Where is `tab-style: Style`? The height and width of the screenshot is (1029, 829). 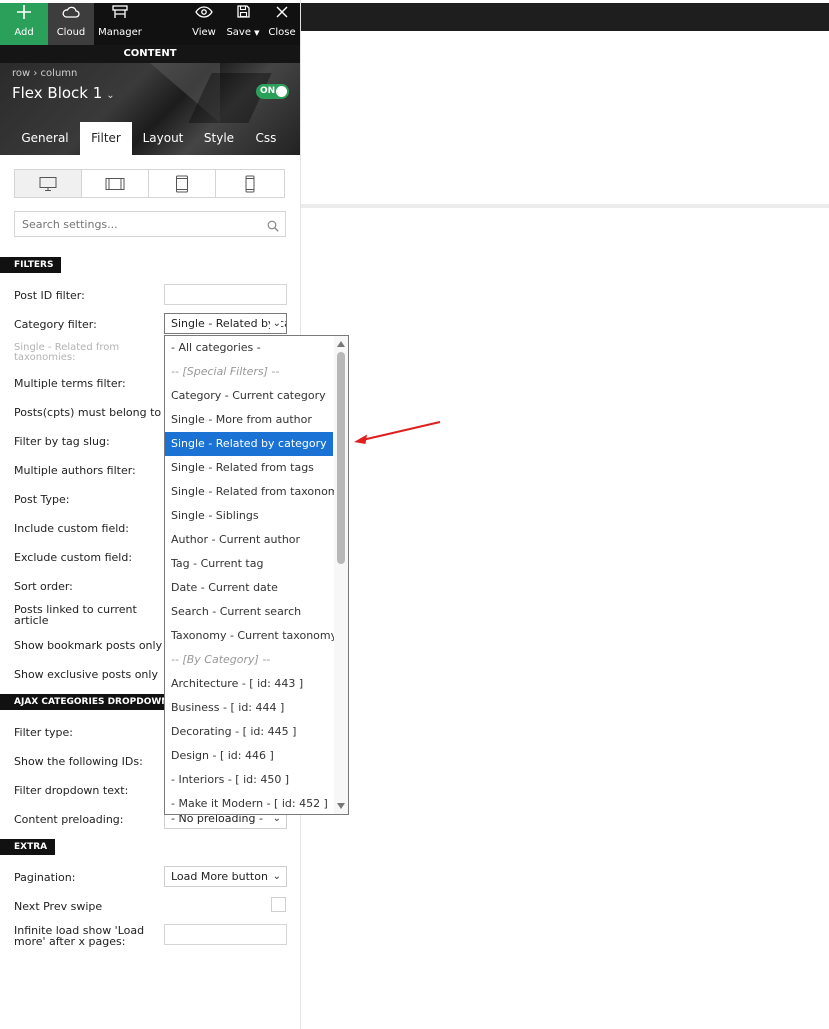
tab-style: Style is located at coordinates (219, 138).